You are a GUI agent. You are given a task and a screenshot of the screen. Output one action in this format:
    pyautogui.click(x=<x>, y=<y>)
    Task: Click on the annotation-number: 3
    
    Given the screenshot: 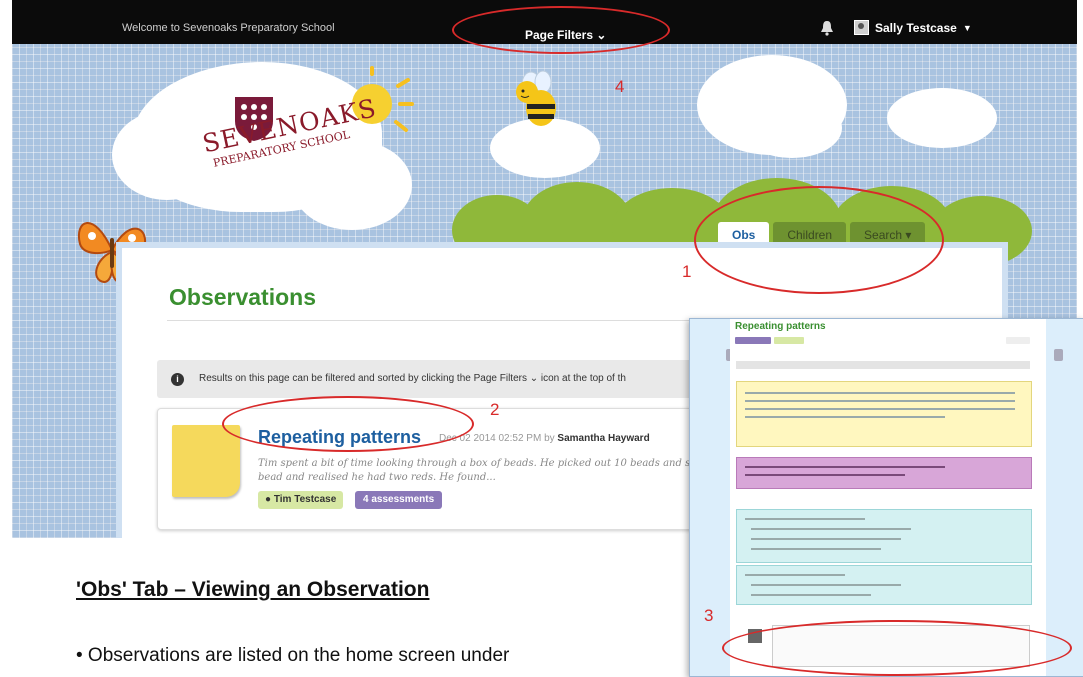 What is the action you would take?
    pyautogui.click(x=709, y=615)
    